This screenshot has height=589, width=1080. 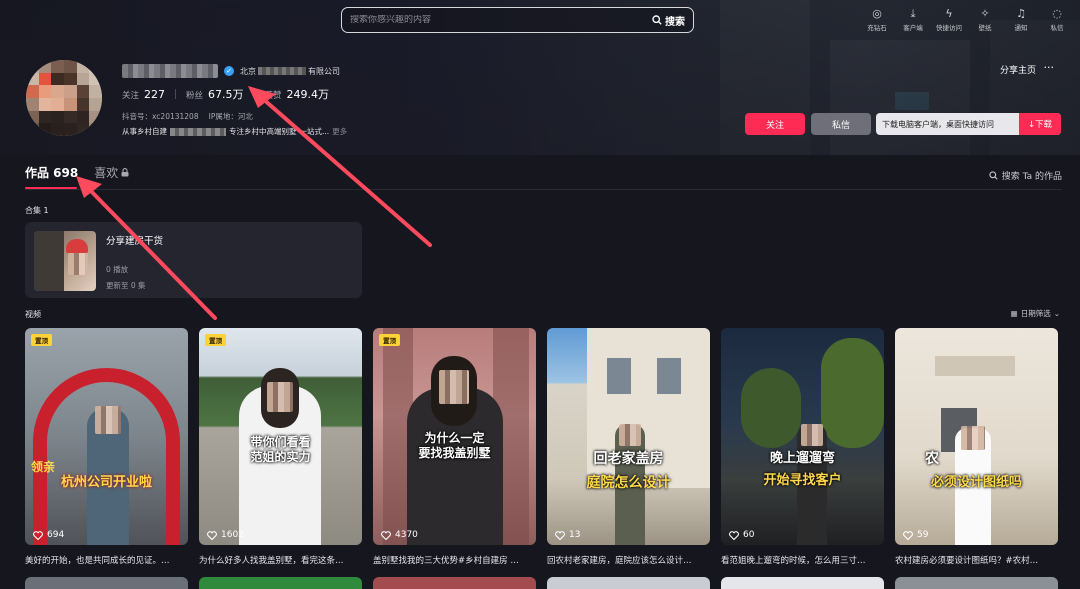 I want to click on collection-thumb-hat, so click(x=77, y=246).